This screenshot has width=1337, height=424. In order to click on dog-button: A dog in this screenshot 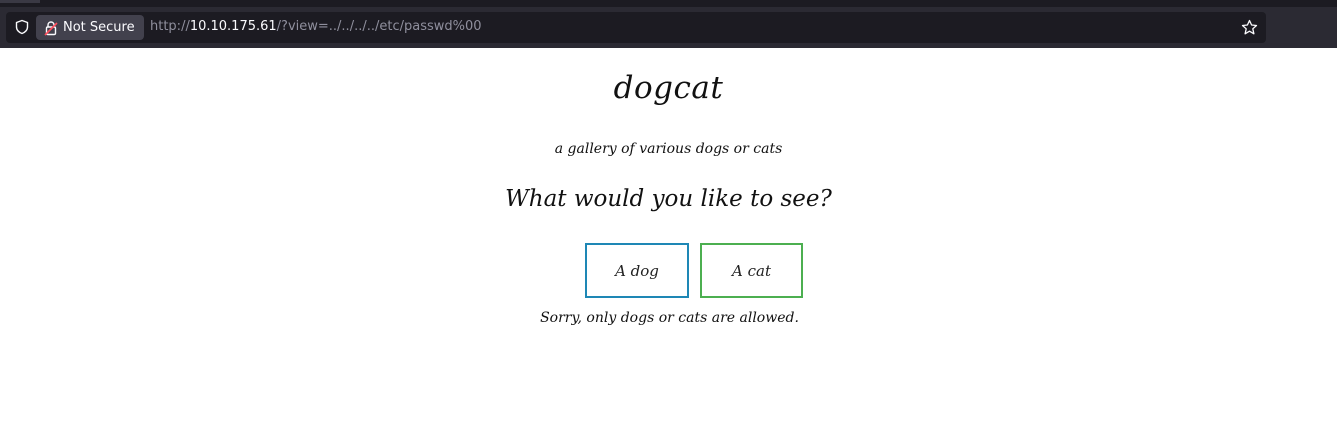, I will do `click(637, 270)`.